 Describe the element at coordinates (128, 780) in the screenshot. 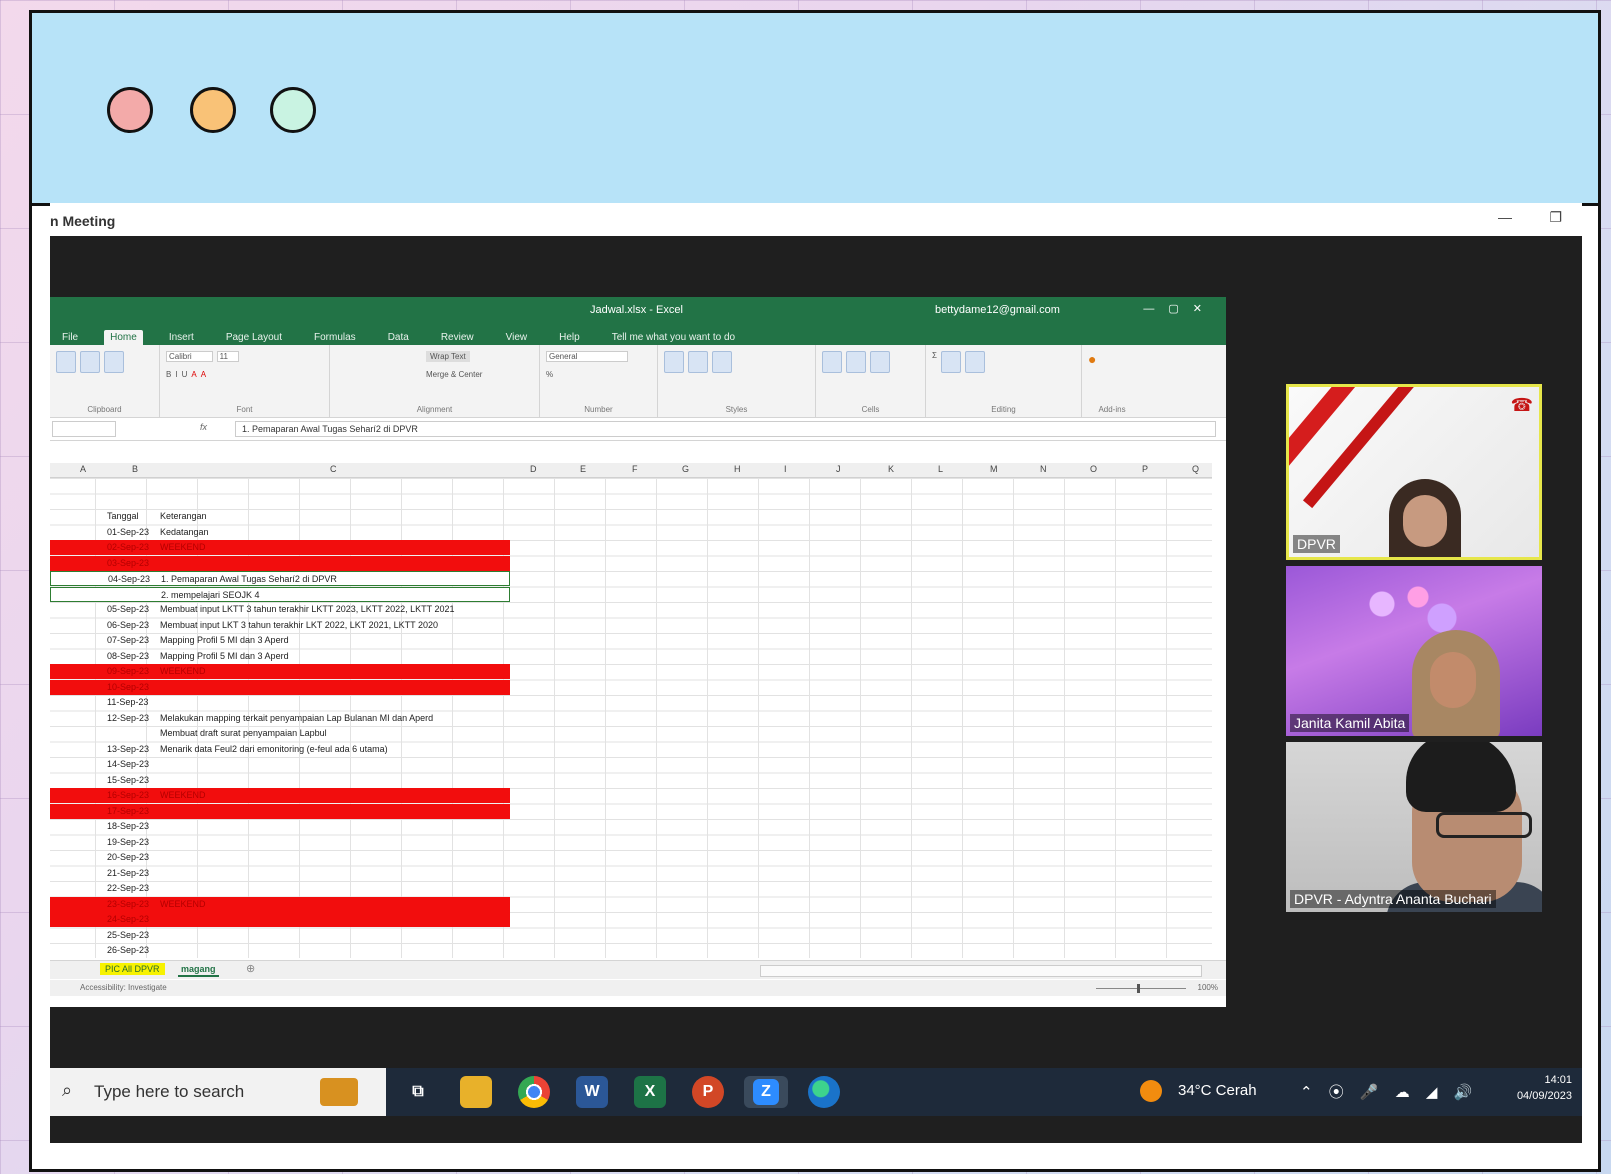

I see `date-cell: 15-Sep-23` at that location.